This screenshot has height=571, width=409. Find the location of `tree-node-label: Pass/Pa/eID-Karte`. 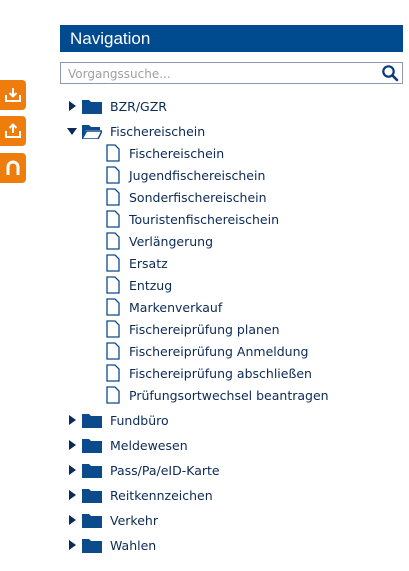

tree-node-label: Pass/Pa/eID-Karte is located at coordinates (165, 470).